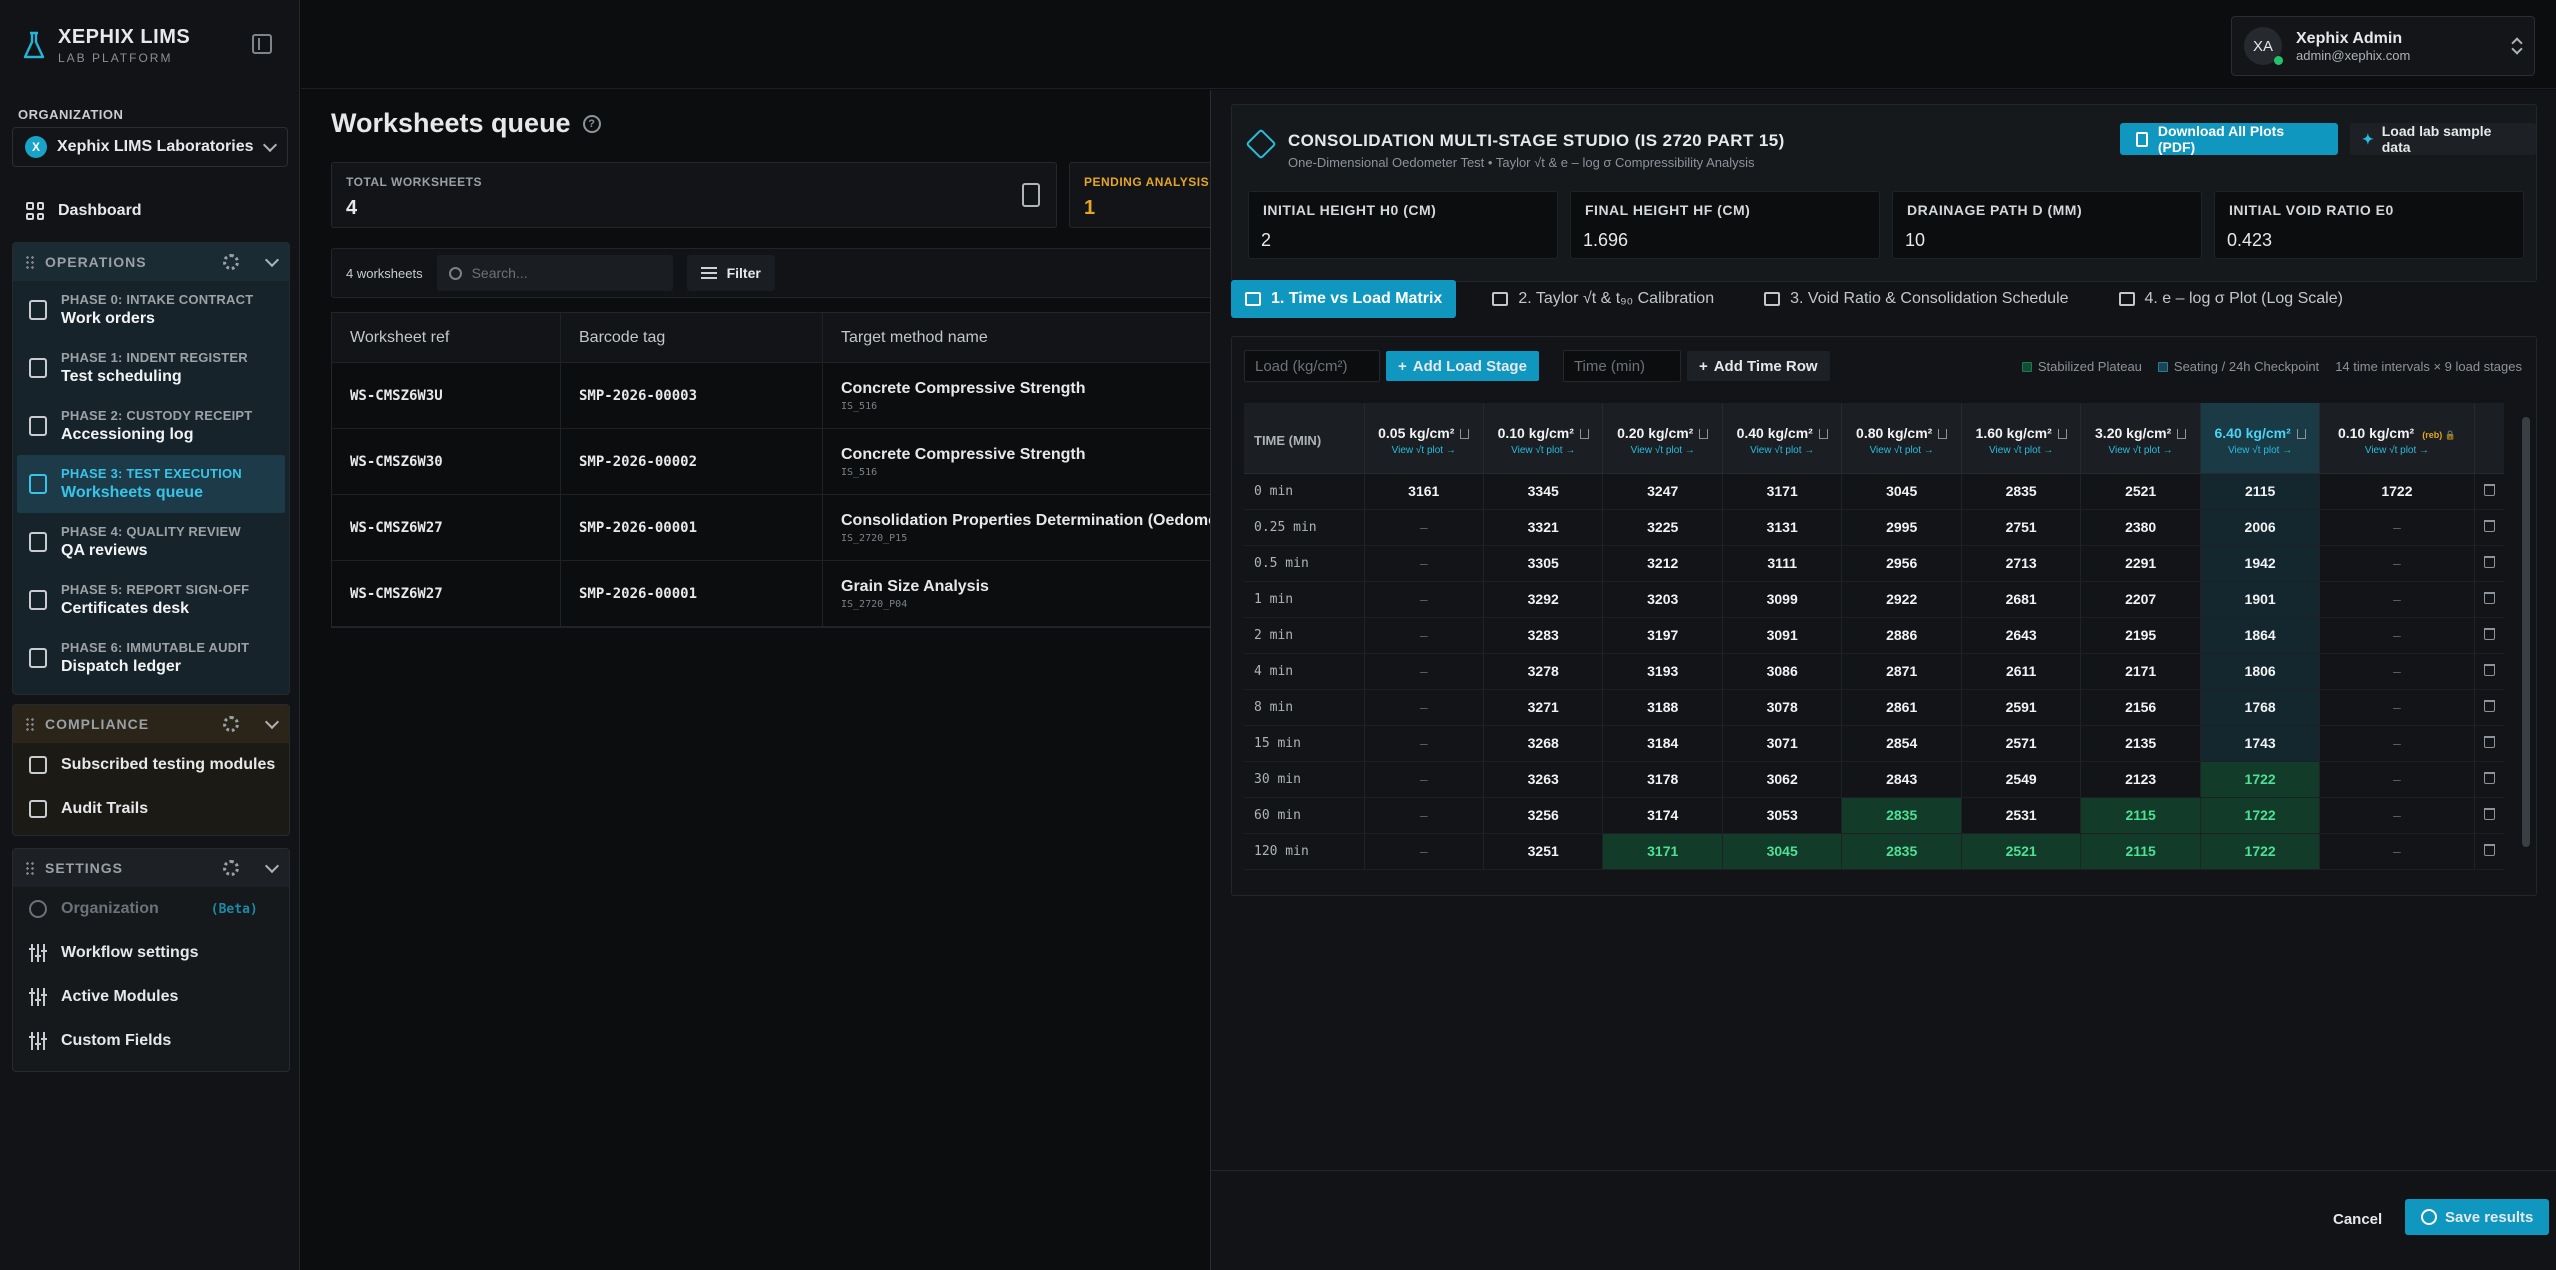  Describe the element at coordinates (2260, 527) in the screenshot. I see `dial-reading-cell: 2006` at that location.